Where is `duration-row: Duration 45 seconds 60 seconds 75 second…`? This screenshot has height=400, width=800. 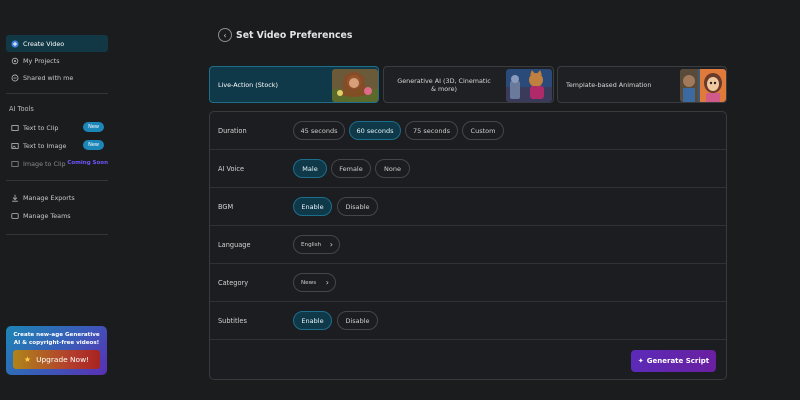
duration-row: Duration 45 seconds 60 seconds 75 second… is located at coordinates (468, 131).